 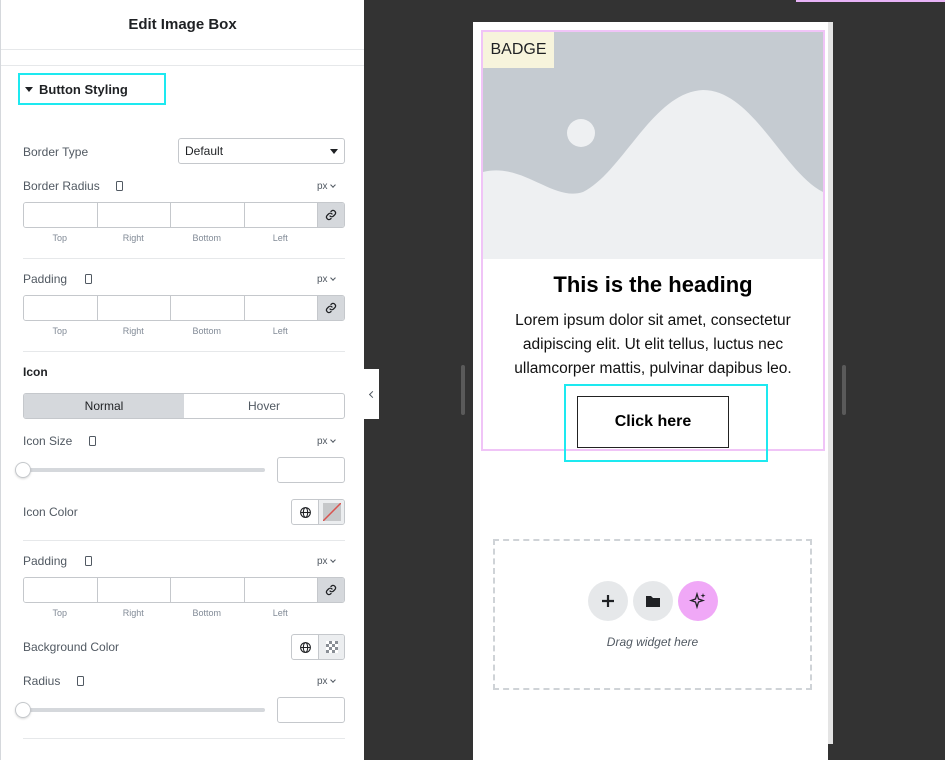 I want to click on border-radius-dimensions, so click(x=184, y=215).